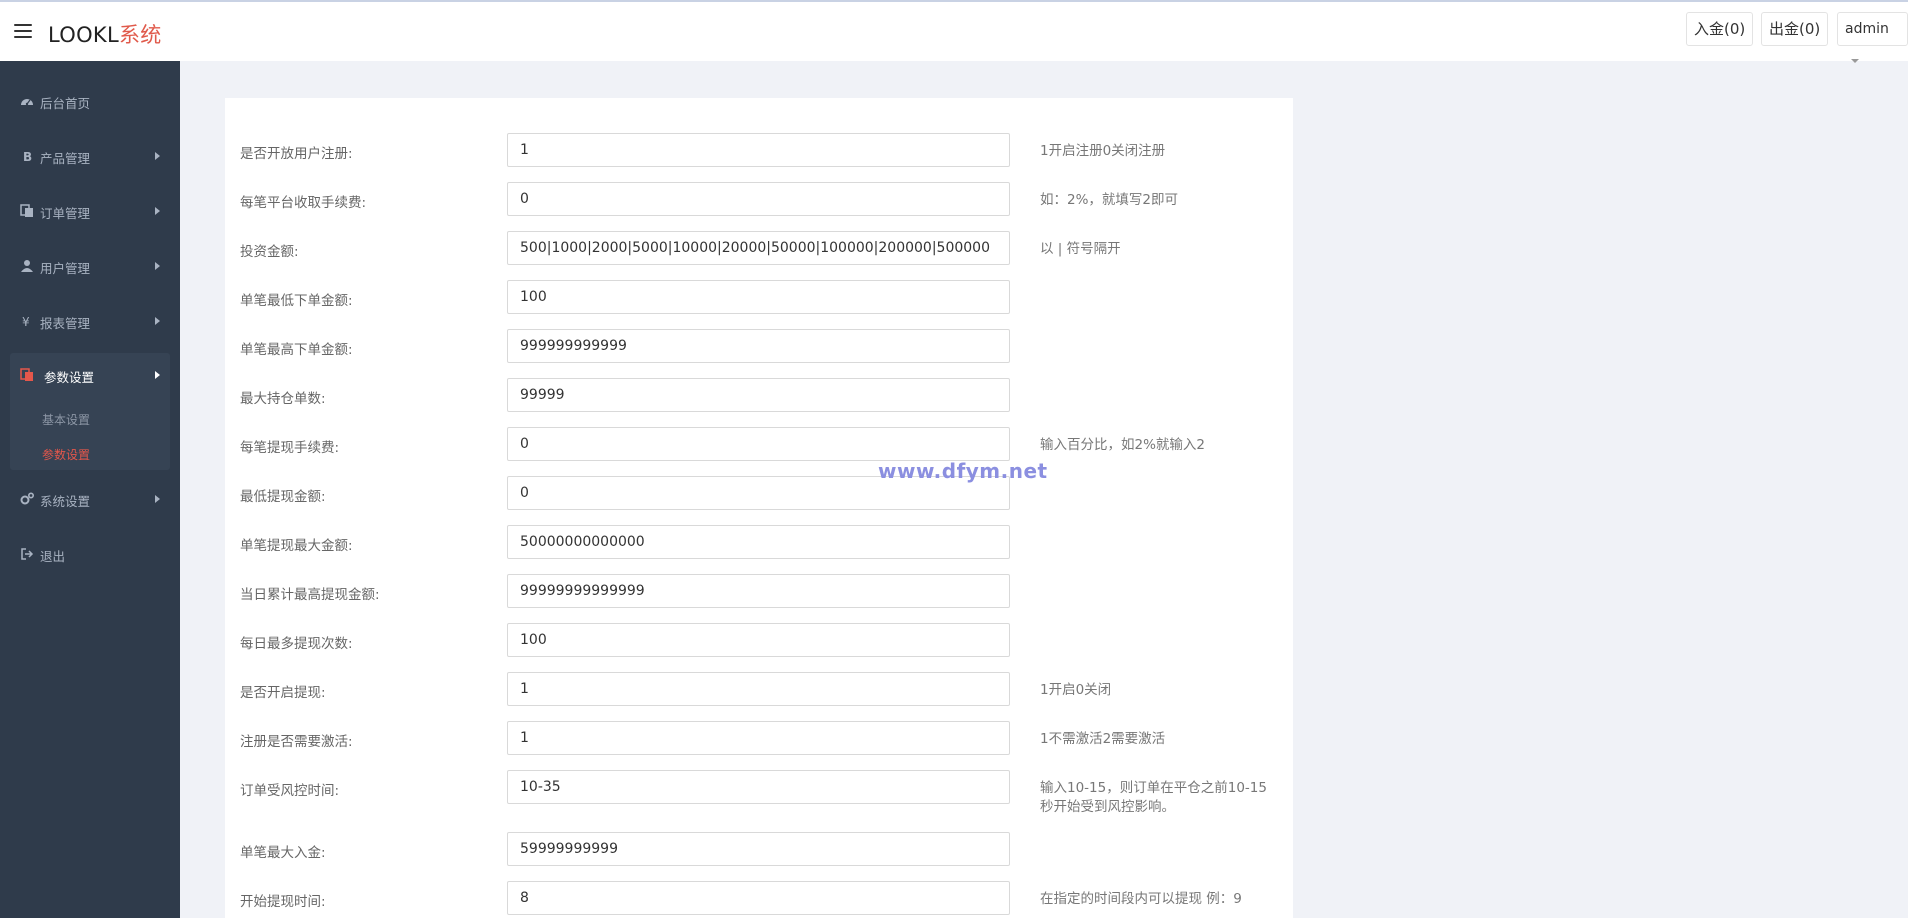 The width and height of the screenshot is (1908, 918). Describe the element at coordinates (759, 493) in the screenshot. I see `form-row-min-withdraw: 最低提现金额:` at that location.